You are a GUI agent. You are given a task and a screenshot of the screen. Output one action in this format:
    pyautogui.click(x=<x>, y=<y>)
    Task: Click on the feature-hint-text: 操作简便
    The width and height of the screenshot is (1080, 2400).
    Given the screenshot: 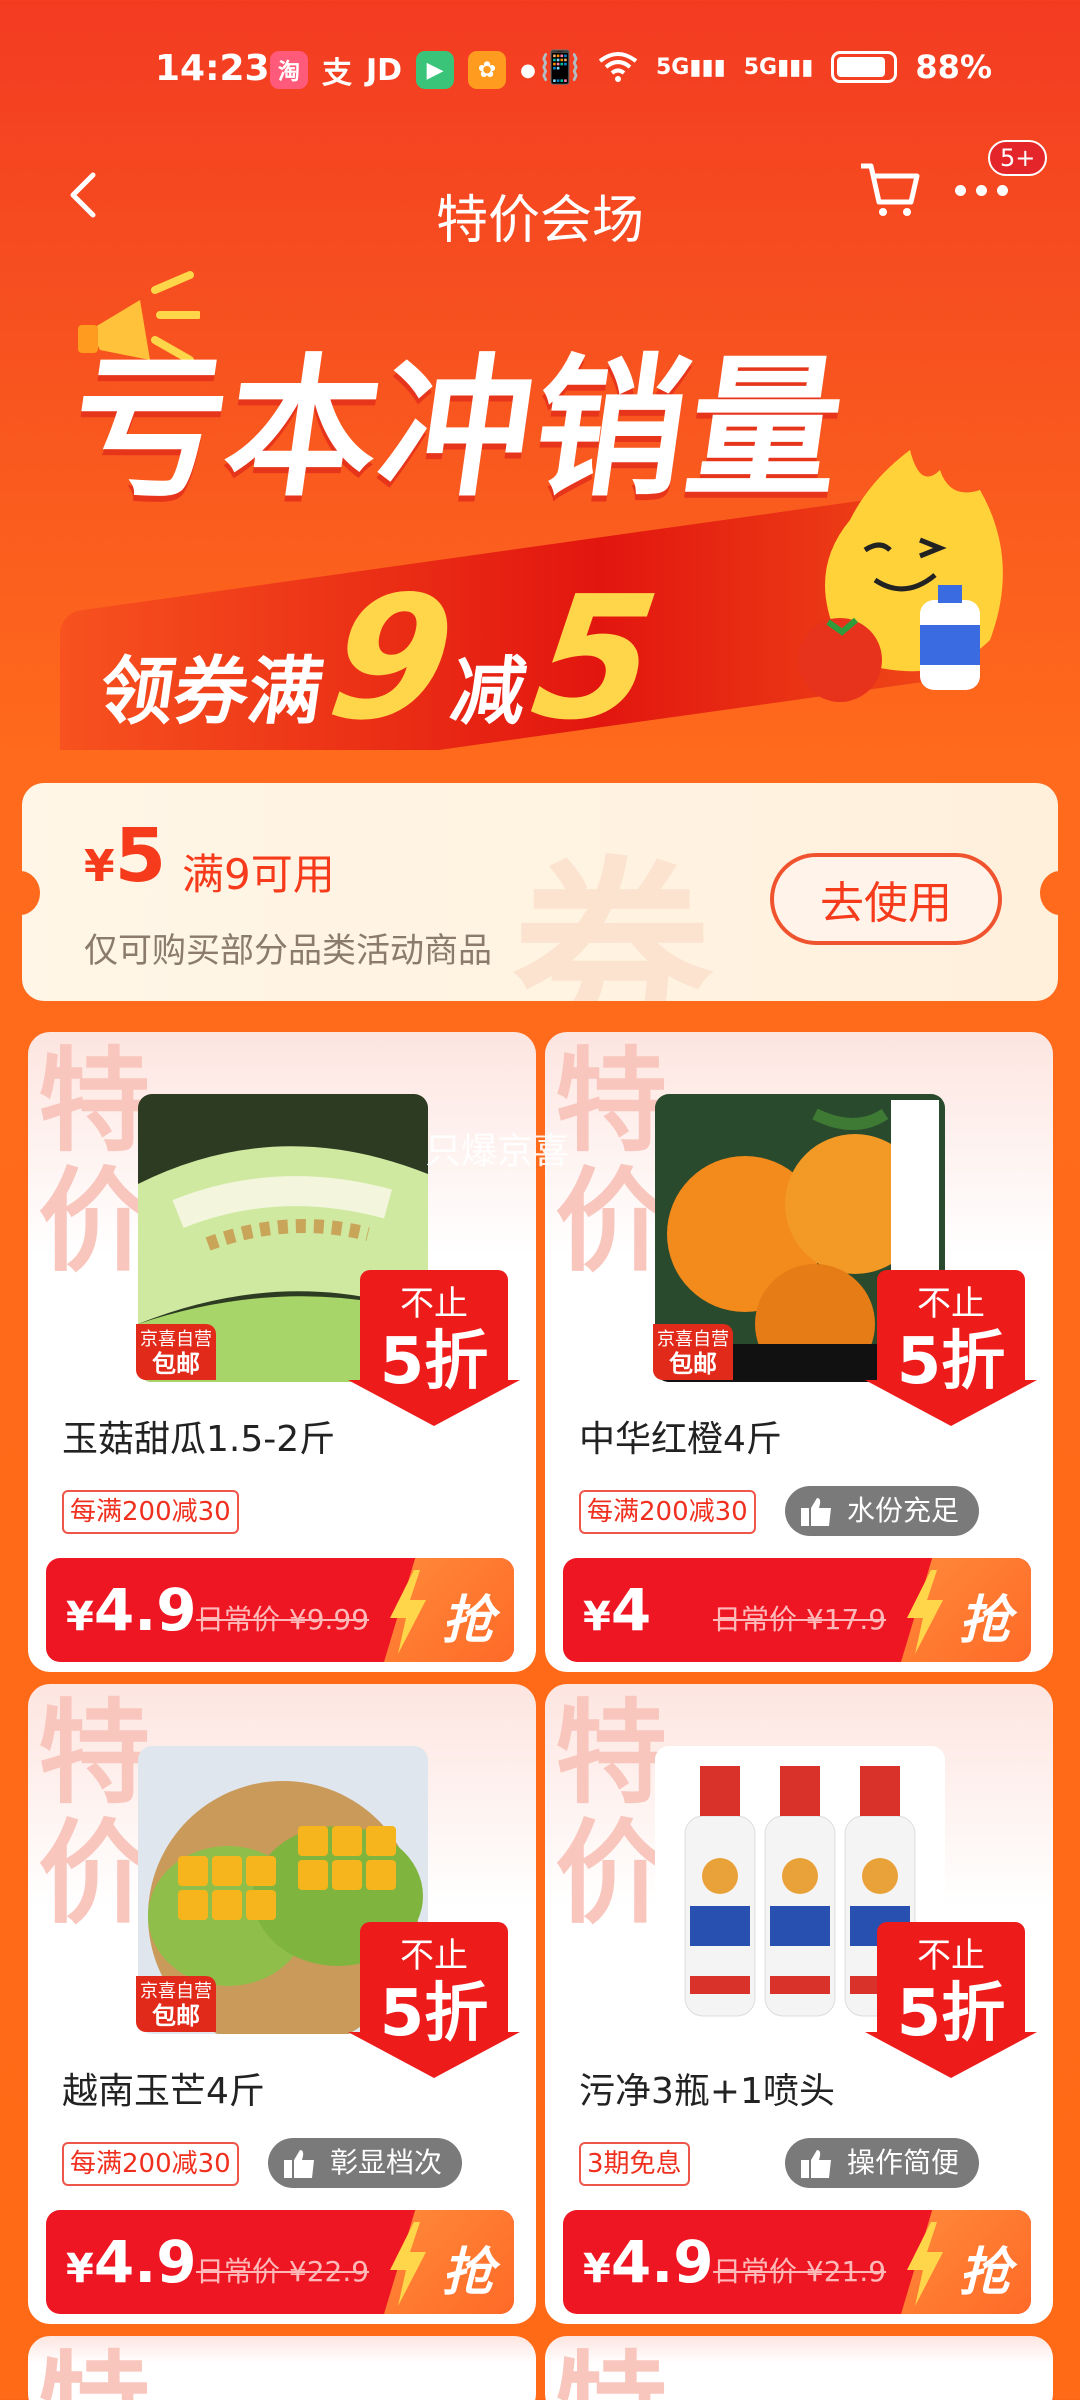 What is the action you would take?
    pyautogui.click(x=903, y=2162)
    